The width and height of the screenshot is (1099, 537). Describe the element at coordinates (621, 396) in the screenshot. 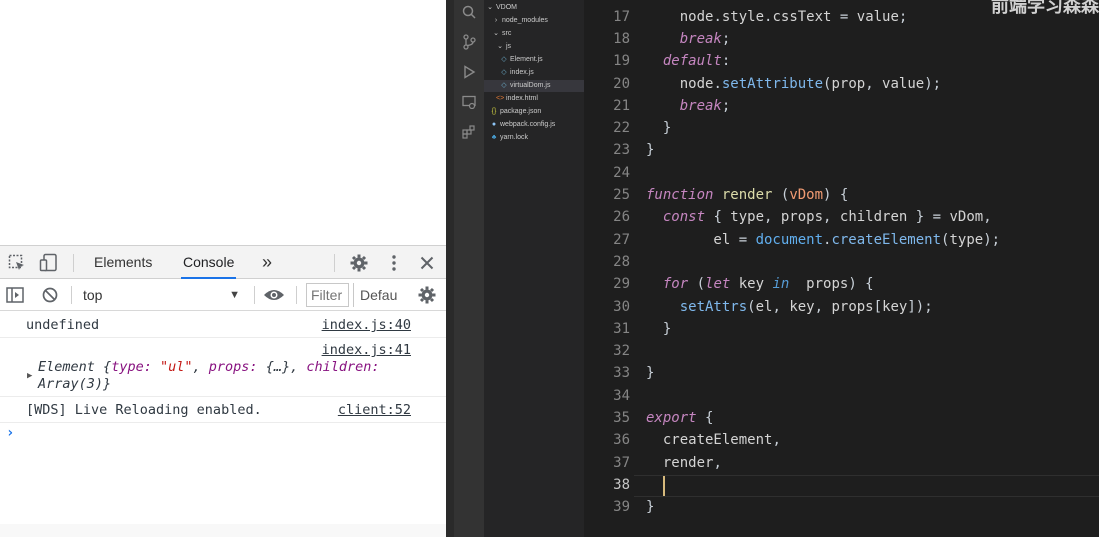

I see `line-number: 34` at that location.